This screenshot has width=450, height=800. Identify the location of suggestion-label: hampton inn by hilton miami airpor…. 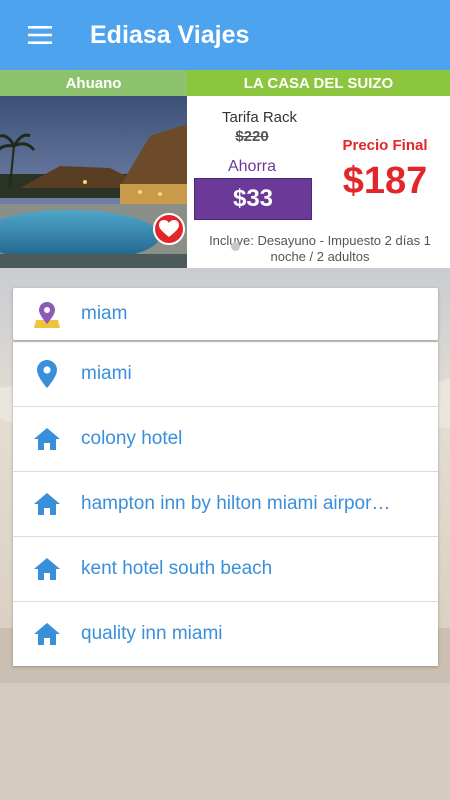
(236, 503).